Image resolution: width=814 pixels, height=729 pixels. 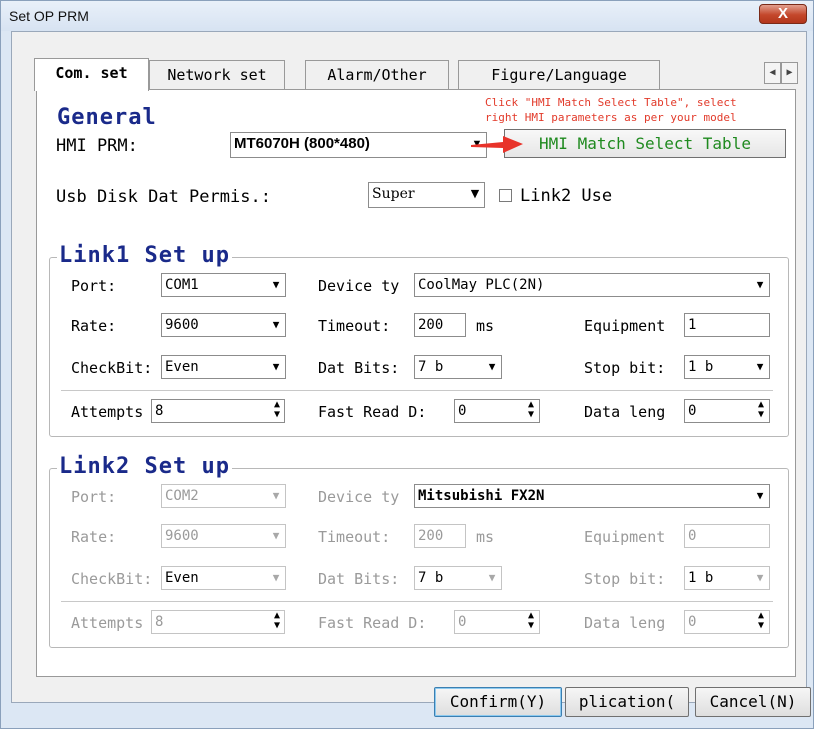 What do you see at coordinates (727, 367) in the screenshot?
I see `link1-stopbit-select: 1 b ▼` at bounding box center [727, 367].